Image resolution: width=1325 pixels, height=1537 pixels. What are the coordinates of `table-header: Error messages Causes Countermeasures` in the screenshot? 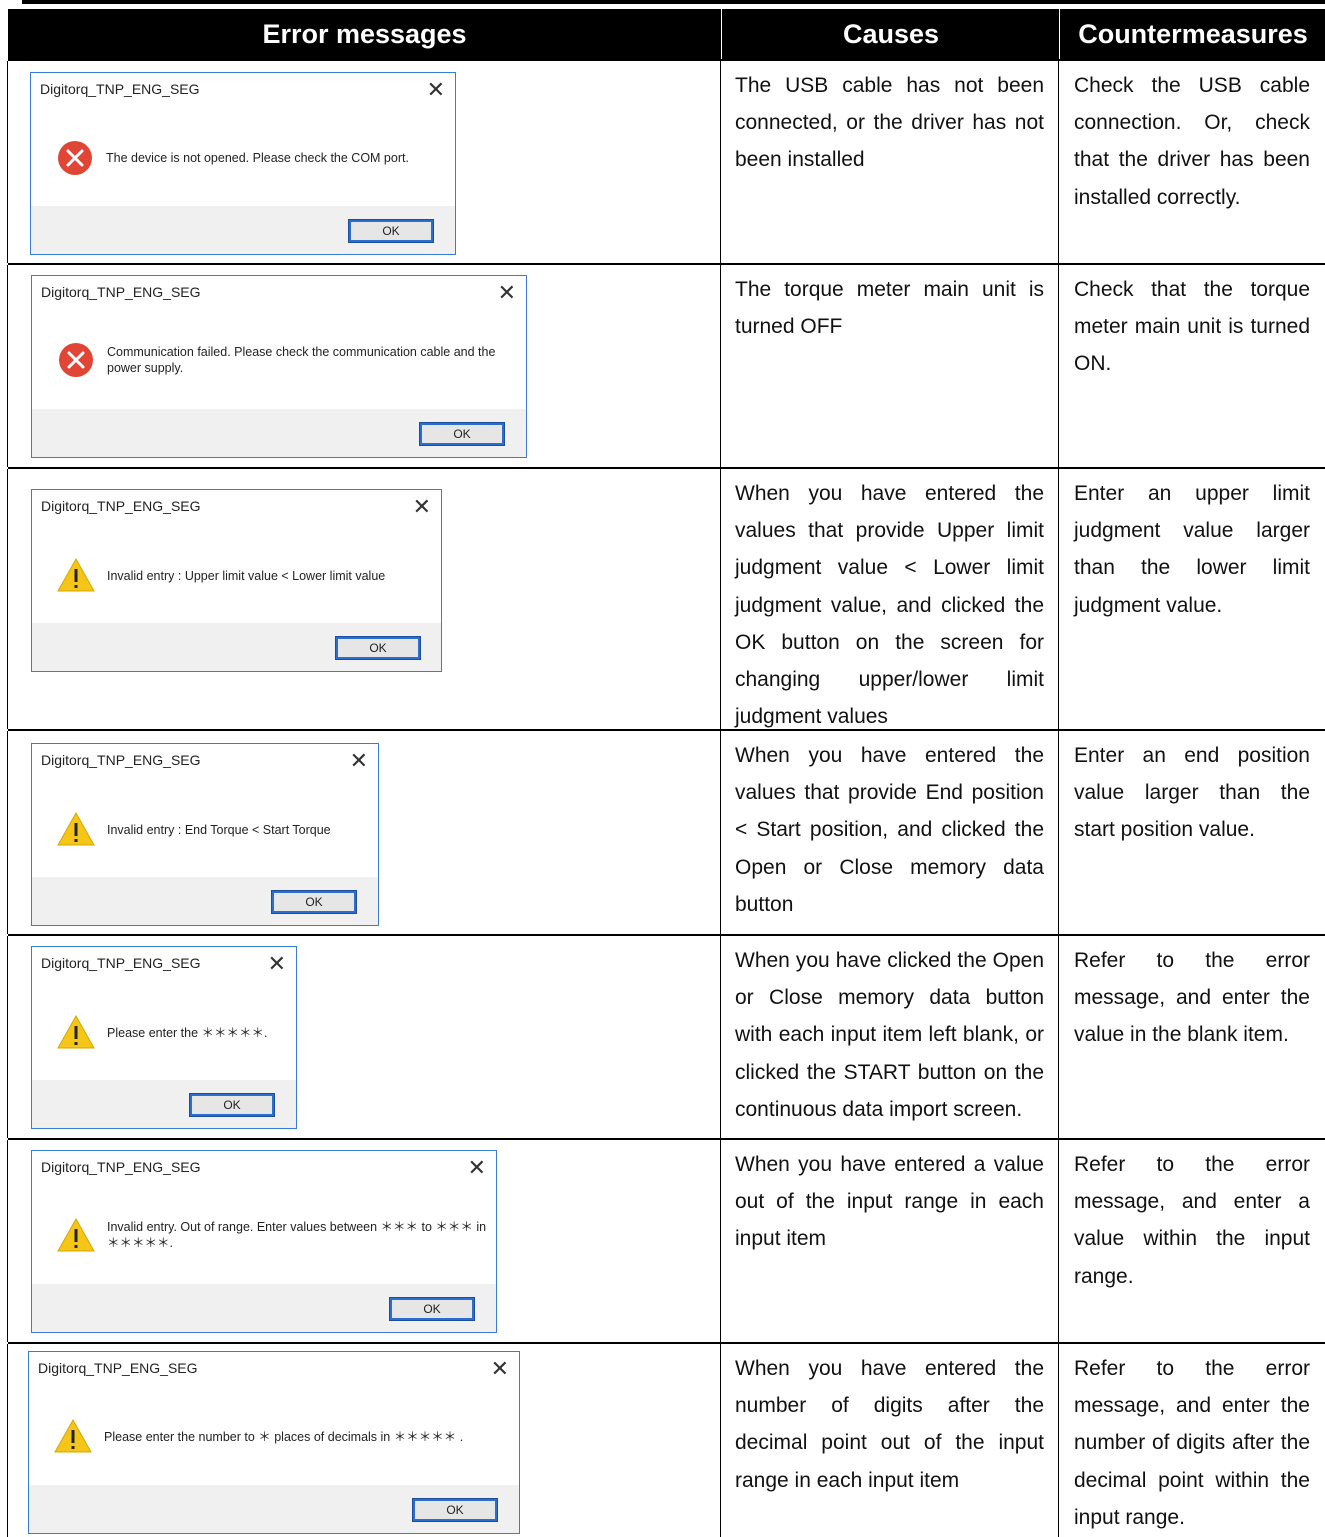 It's located at (666, 34).